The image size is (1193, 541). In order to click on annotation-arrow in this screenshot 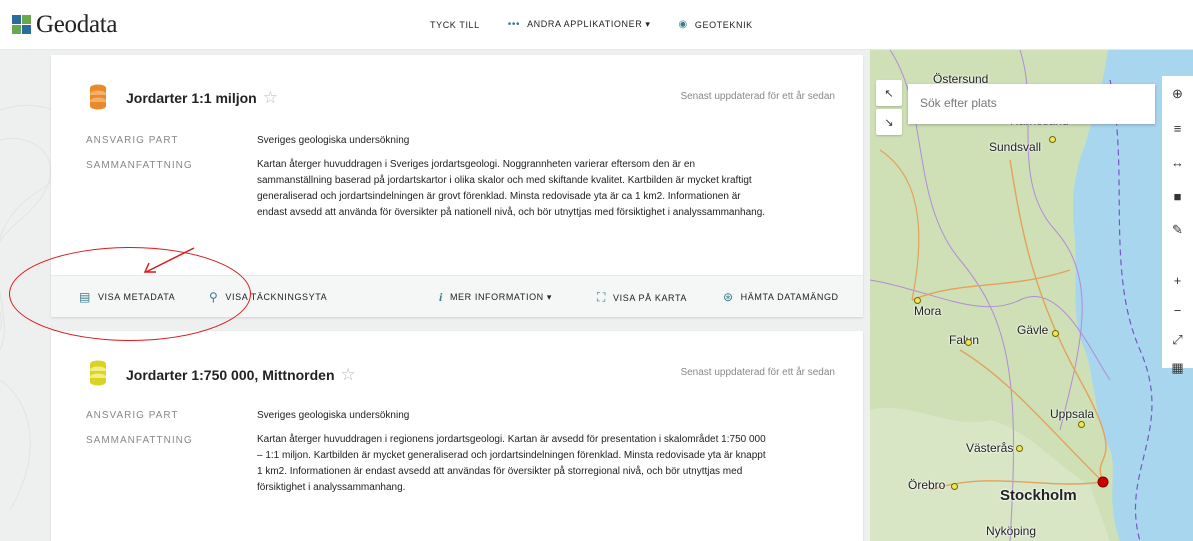, I will do `click(169, 260)`.